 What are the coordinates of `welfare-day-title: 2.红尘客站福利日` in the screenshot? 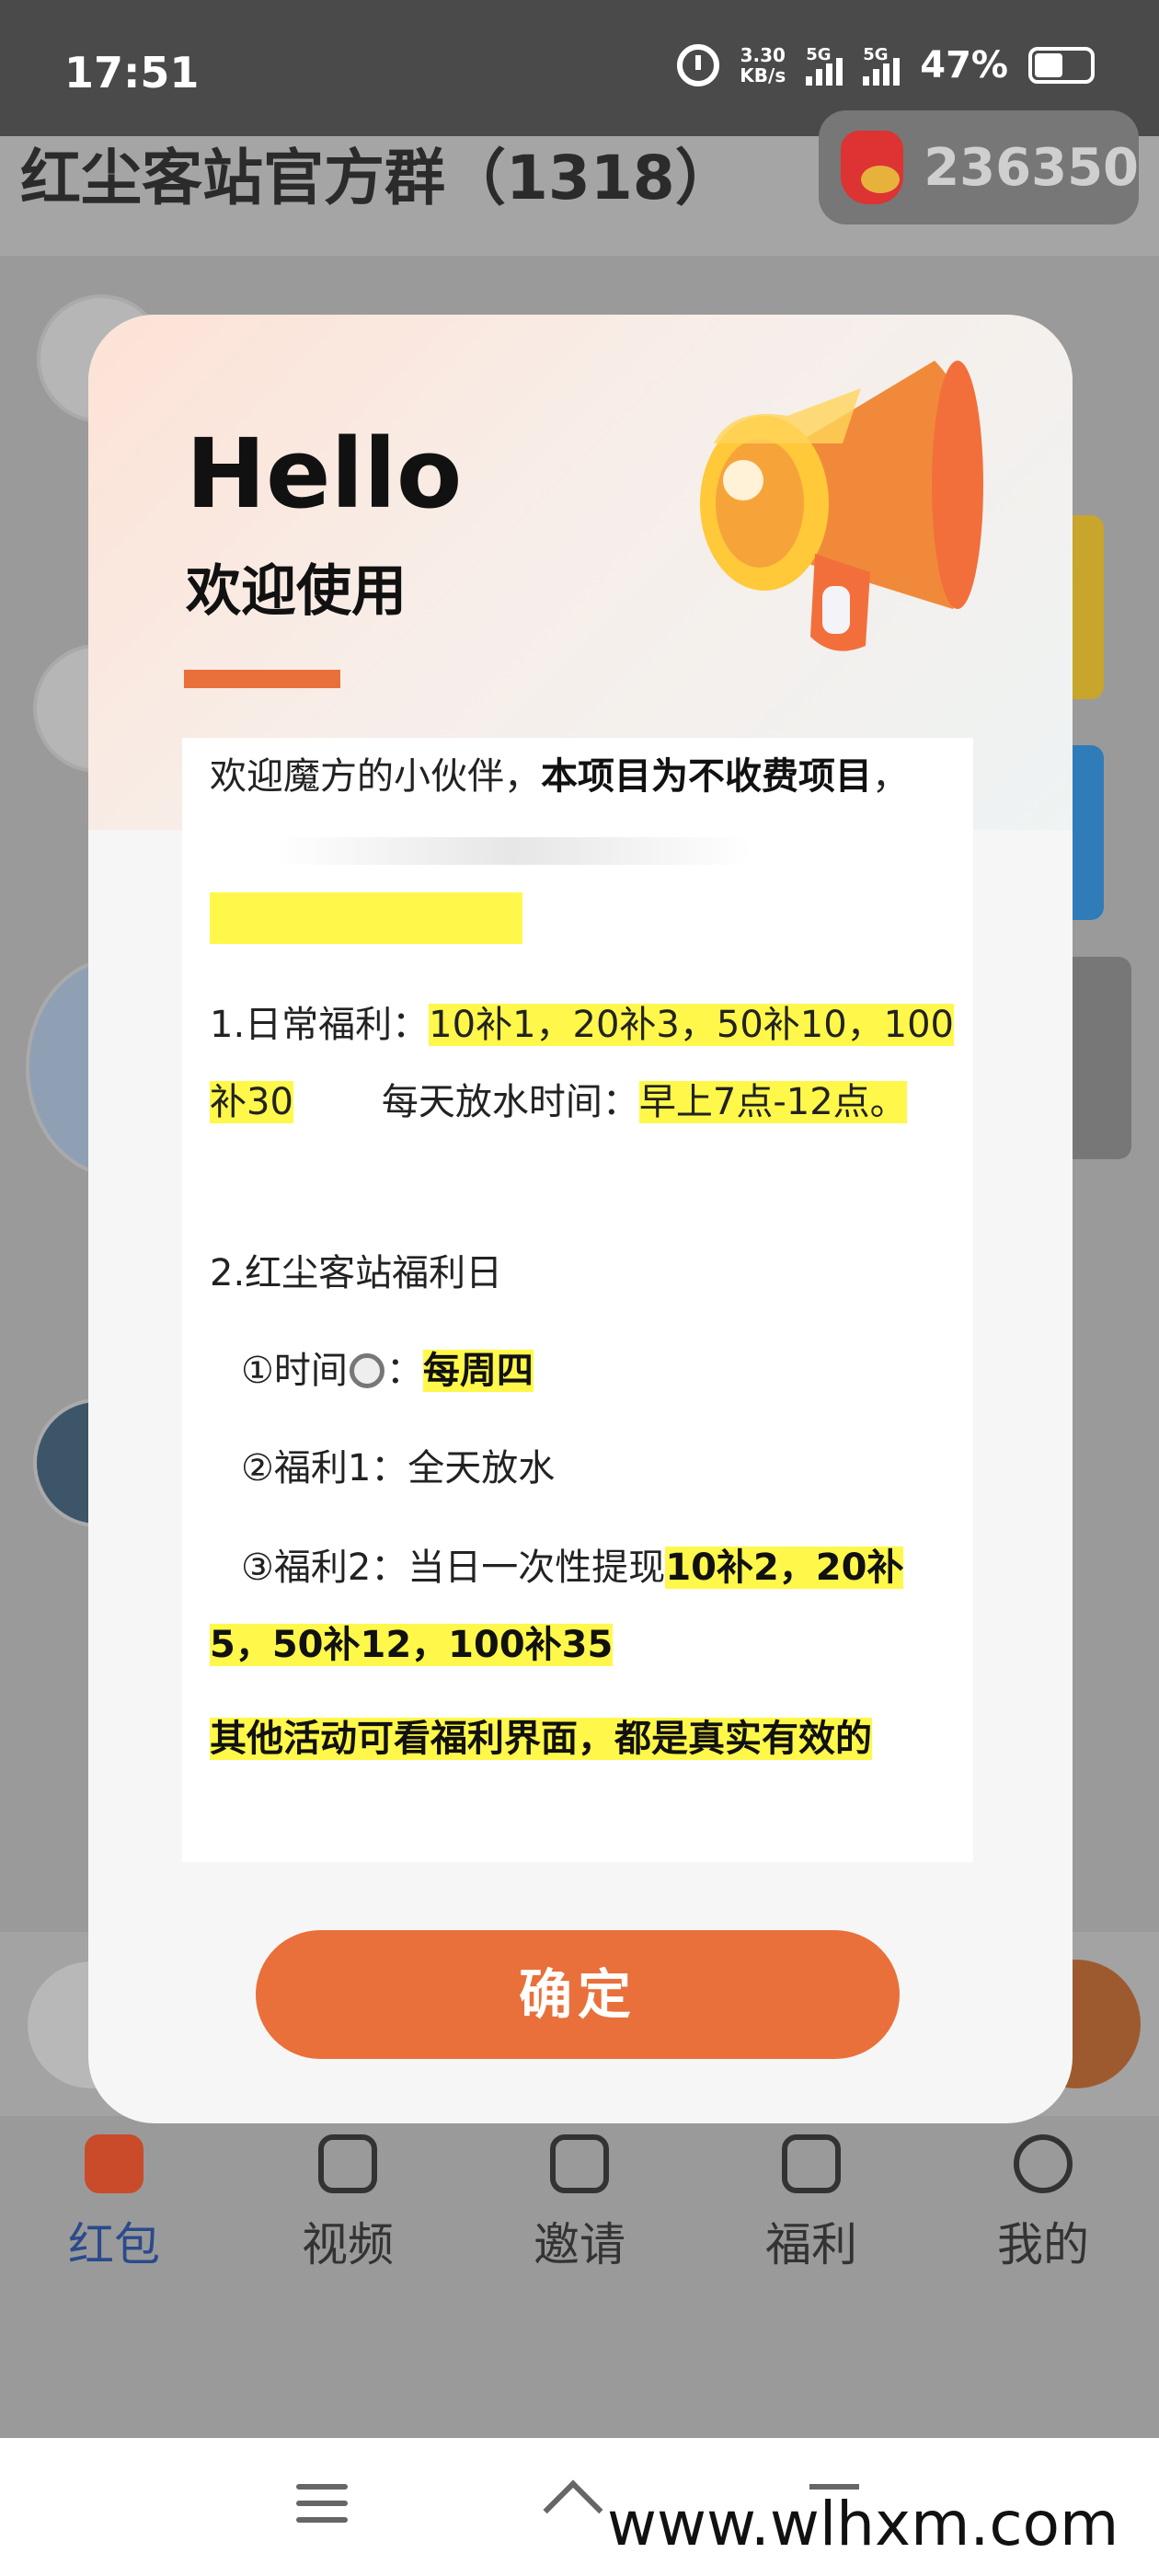 It's located at (356, 1273).